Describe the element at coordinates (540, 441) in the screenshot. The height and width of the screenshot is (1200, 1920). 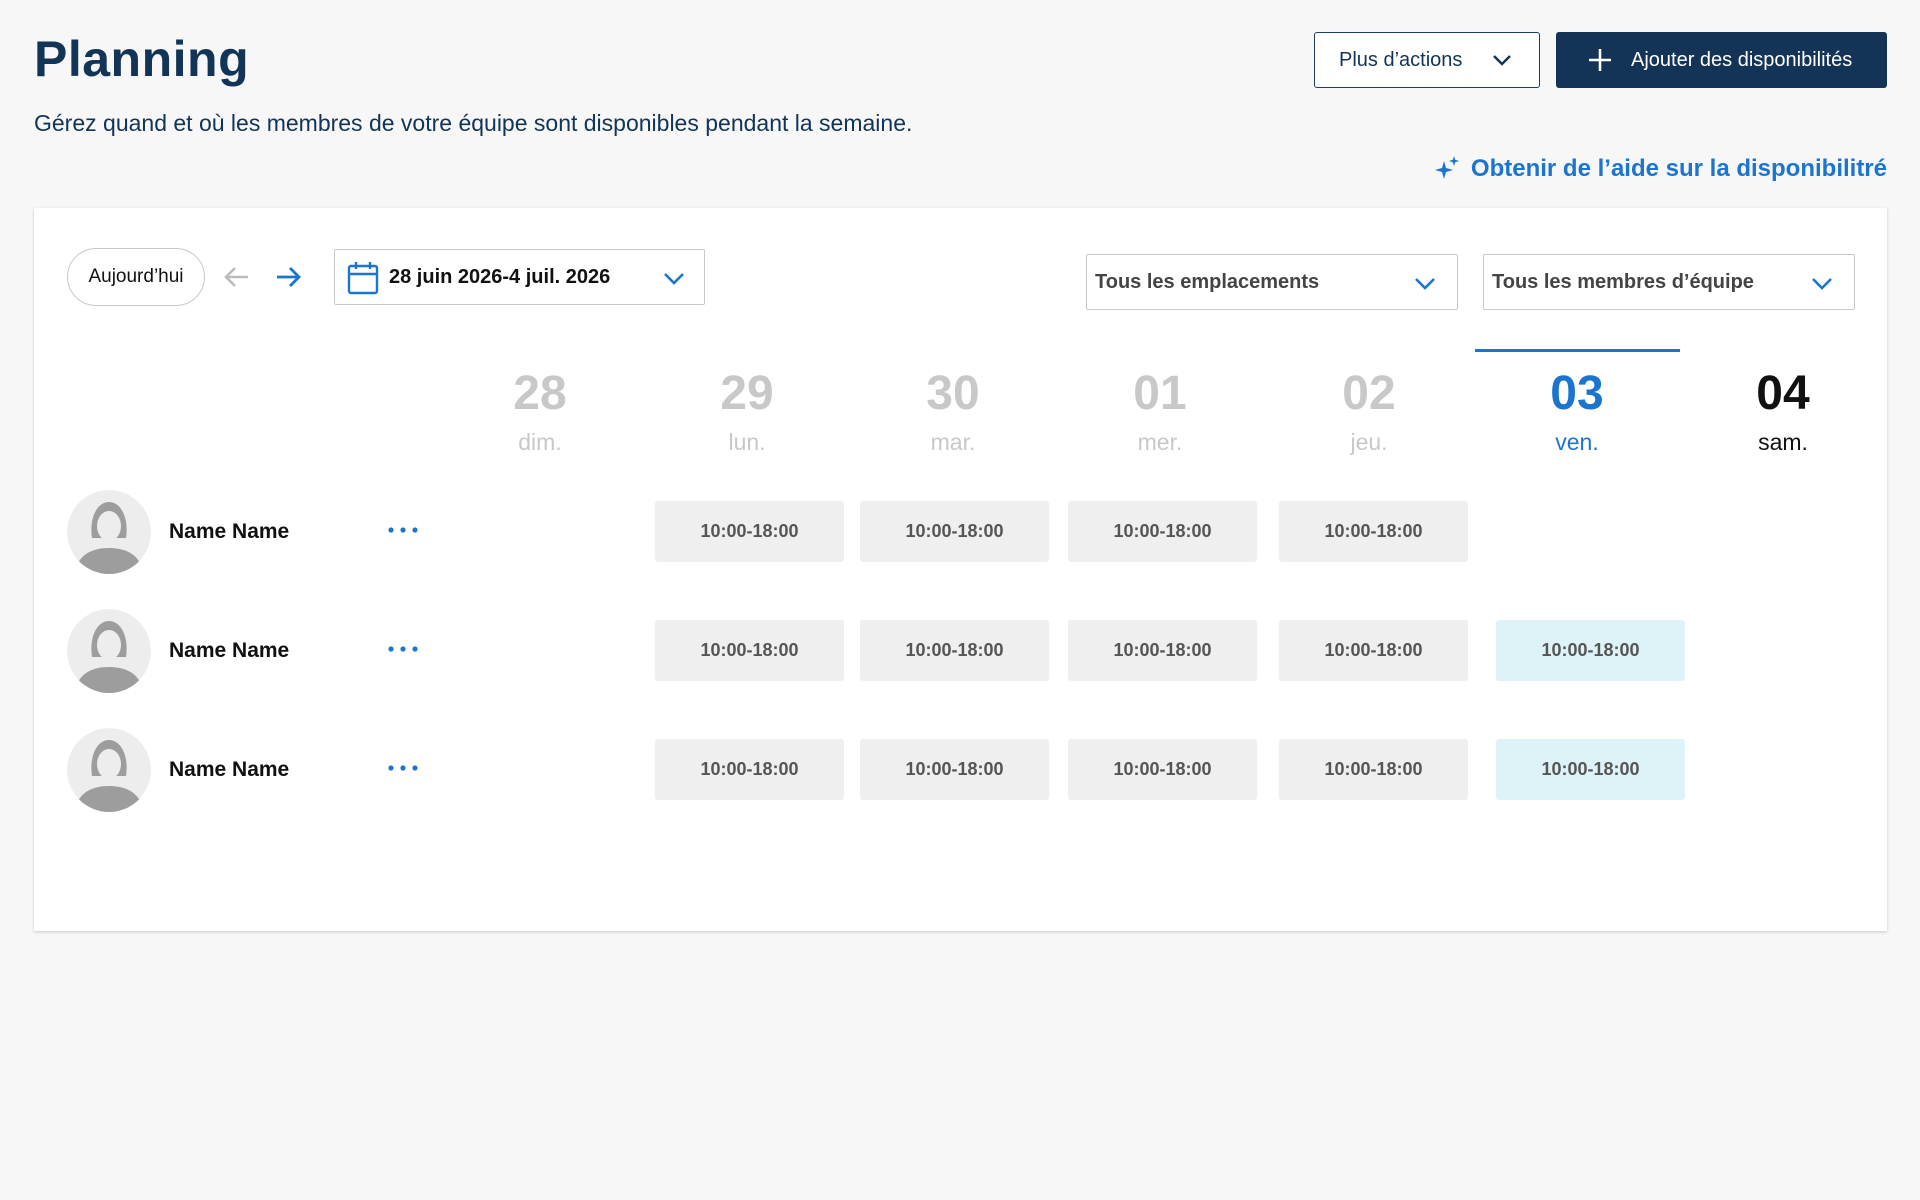
I see `day-name: dim.` at that location.